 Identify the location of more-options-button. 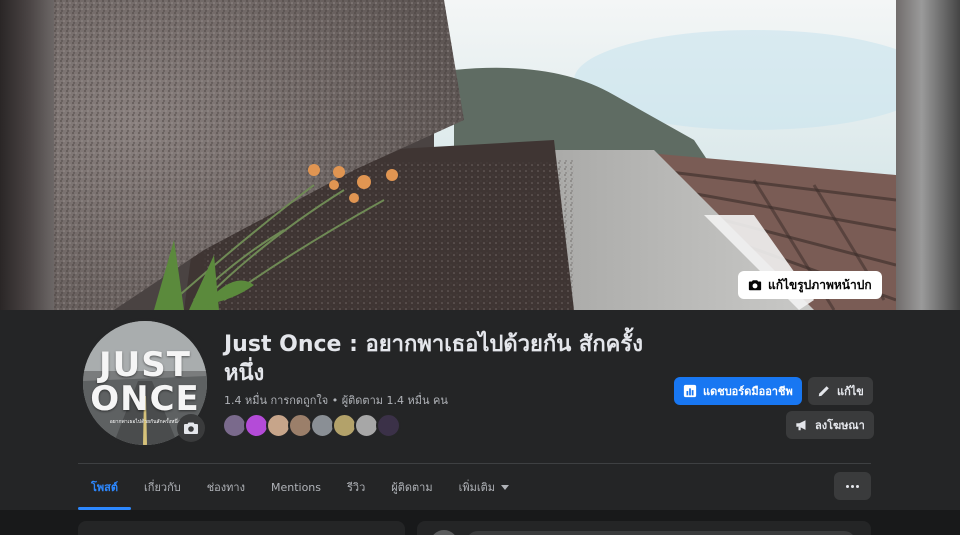
(852, 486).